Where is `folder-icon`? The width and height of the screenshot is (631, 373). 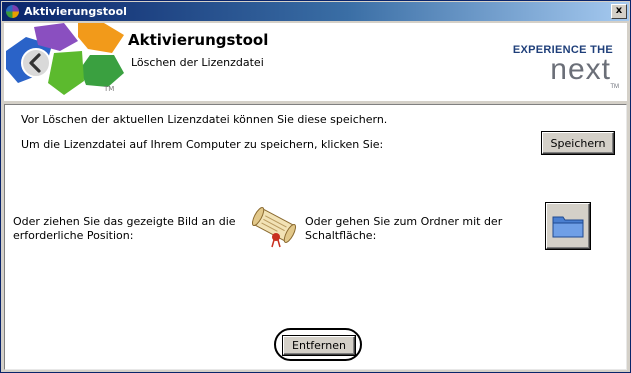 folder-icon is located at coordinates (568, 227).